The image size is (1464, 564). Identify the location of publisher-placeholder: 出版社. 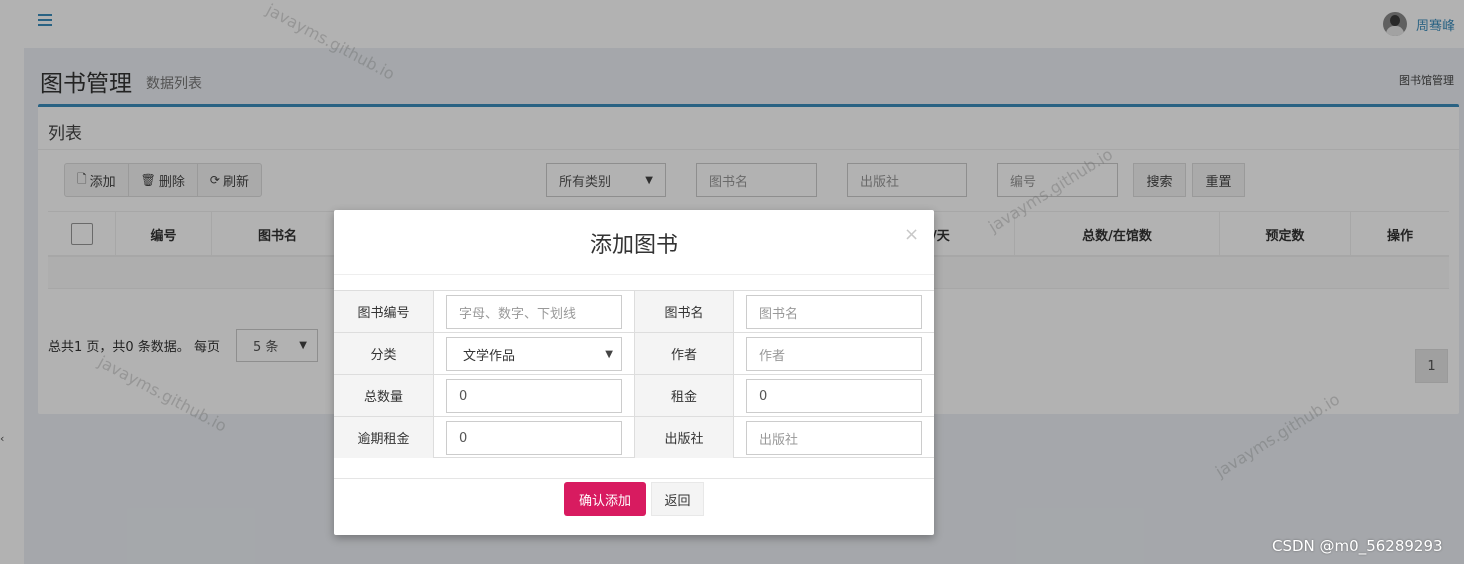
(779, 440).